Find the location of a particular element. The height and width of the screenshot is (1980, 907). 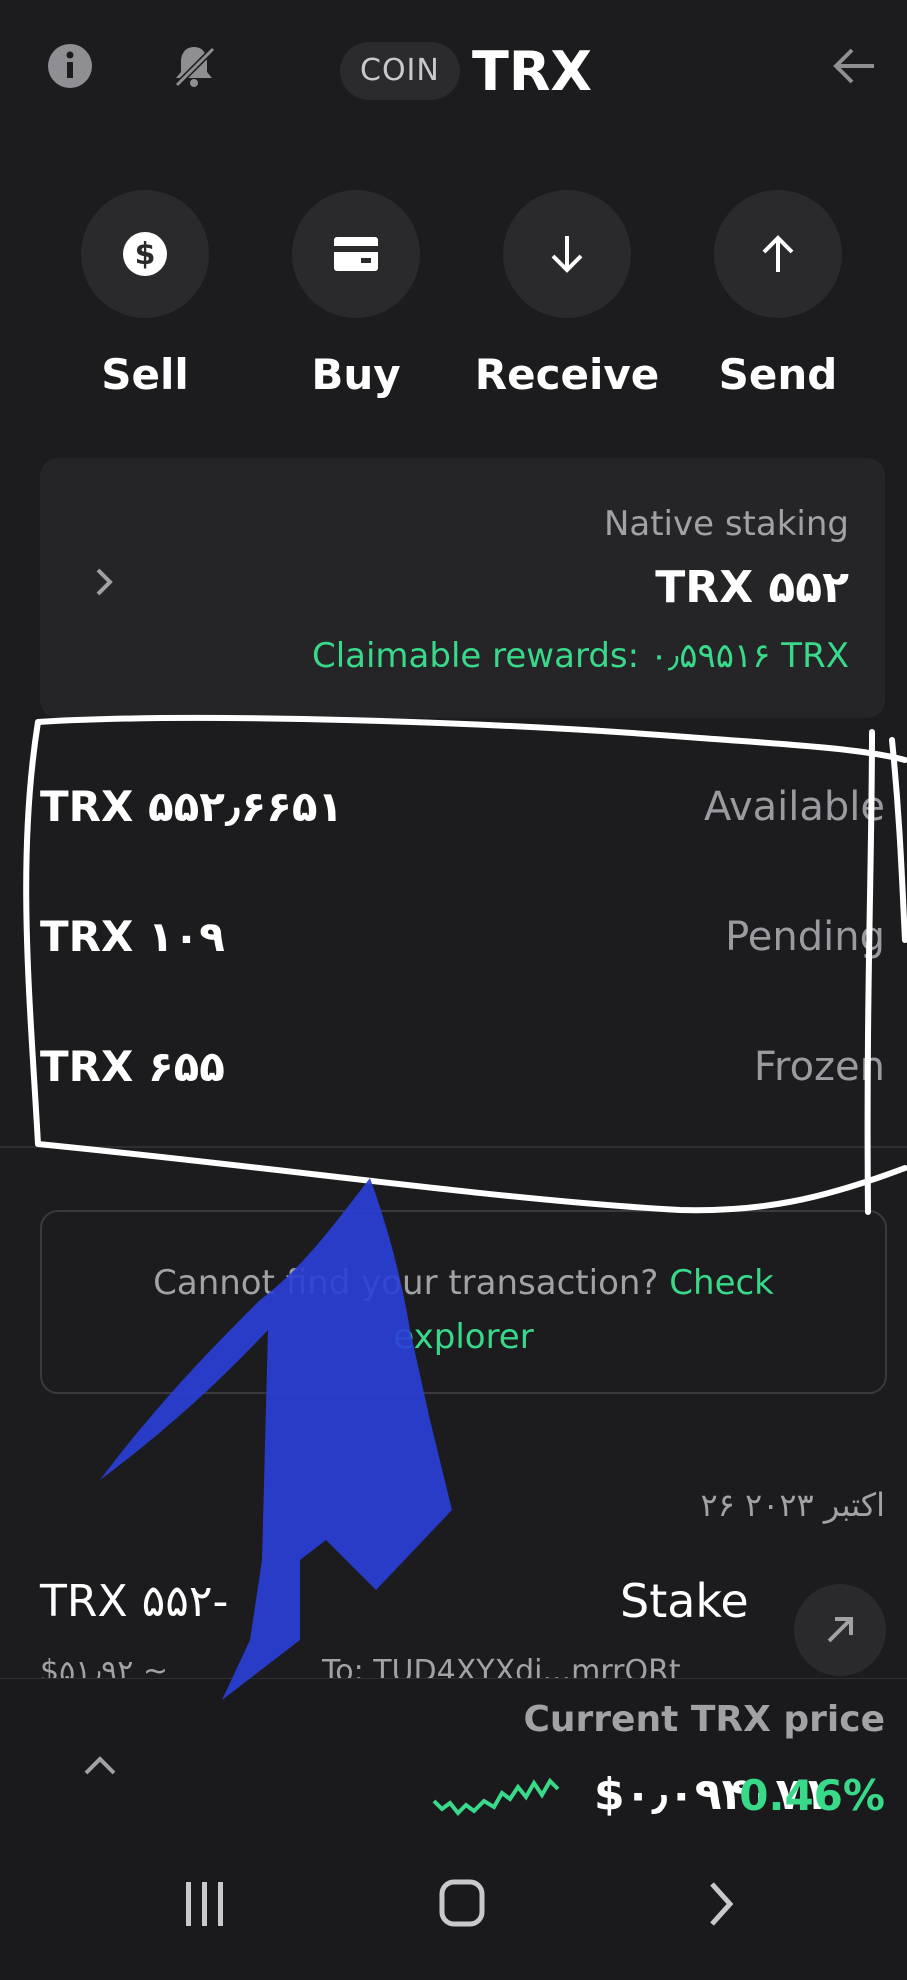

sell-button: $ is located at coordinates (145, 254).